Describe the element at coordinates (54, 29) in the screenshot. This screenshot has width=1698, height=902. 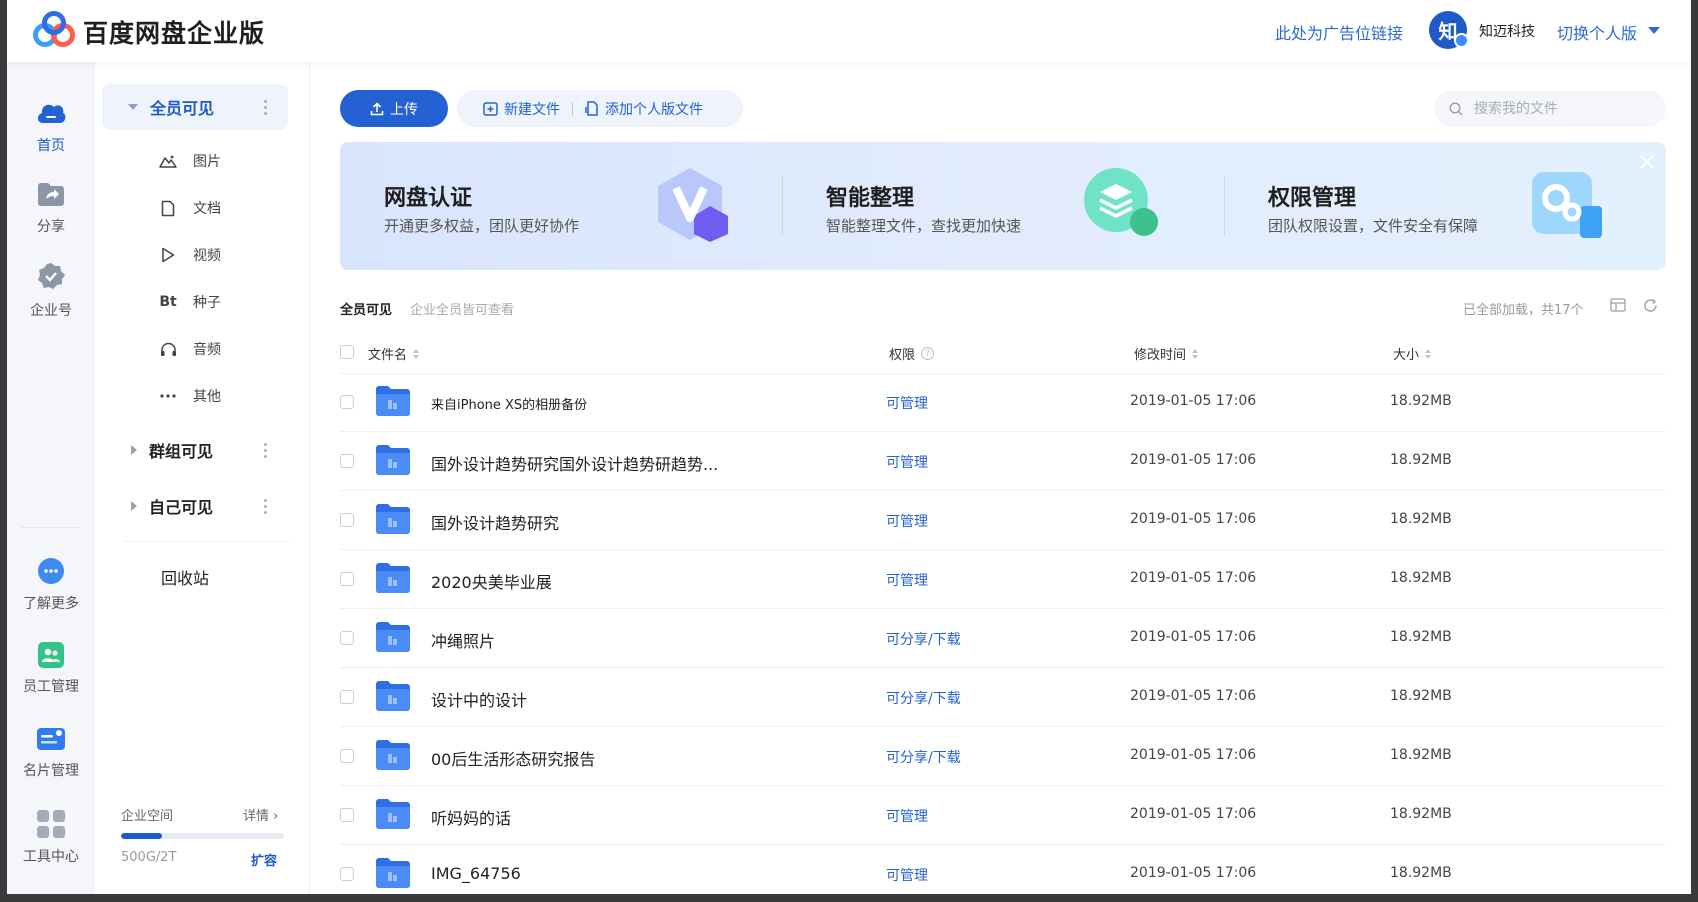
I see `baidu-netdisk-logo-icon` at that location.